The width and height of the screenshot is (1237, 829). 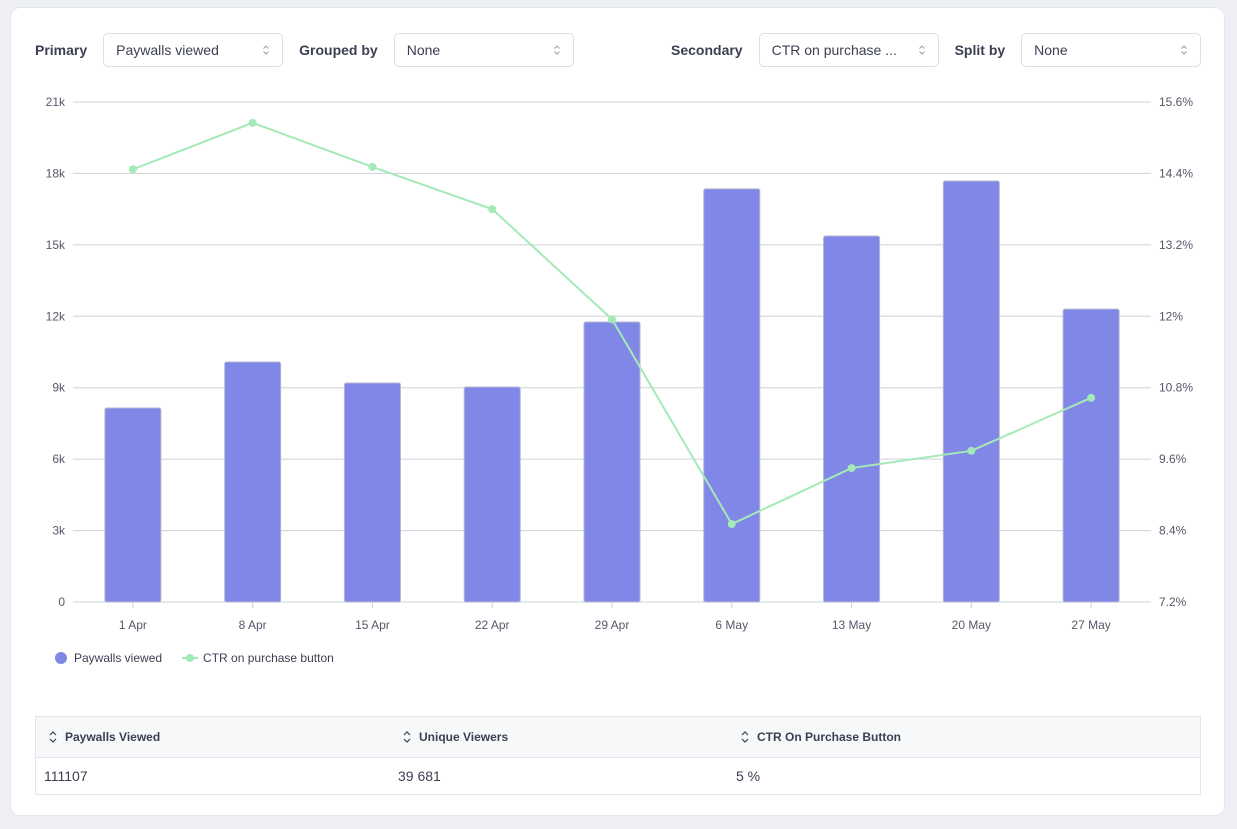 What do you see at coordinates (59, 388) in the screenshot?
I see `y-axis-tick-label: 9k` at bounding box center [59, 388].